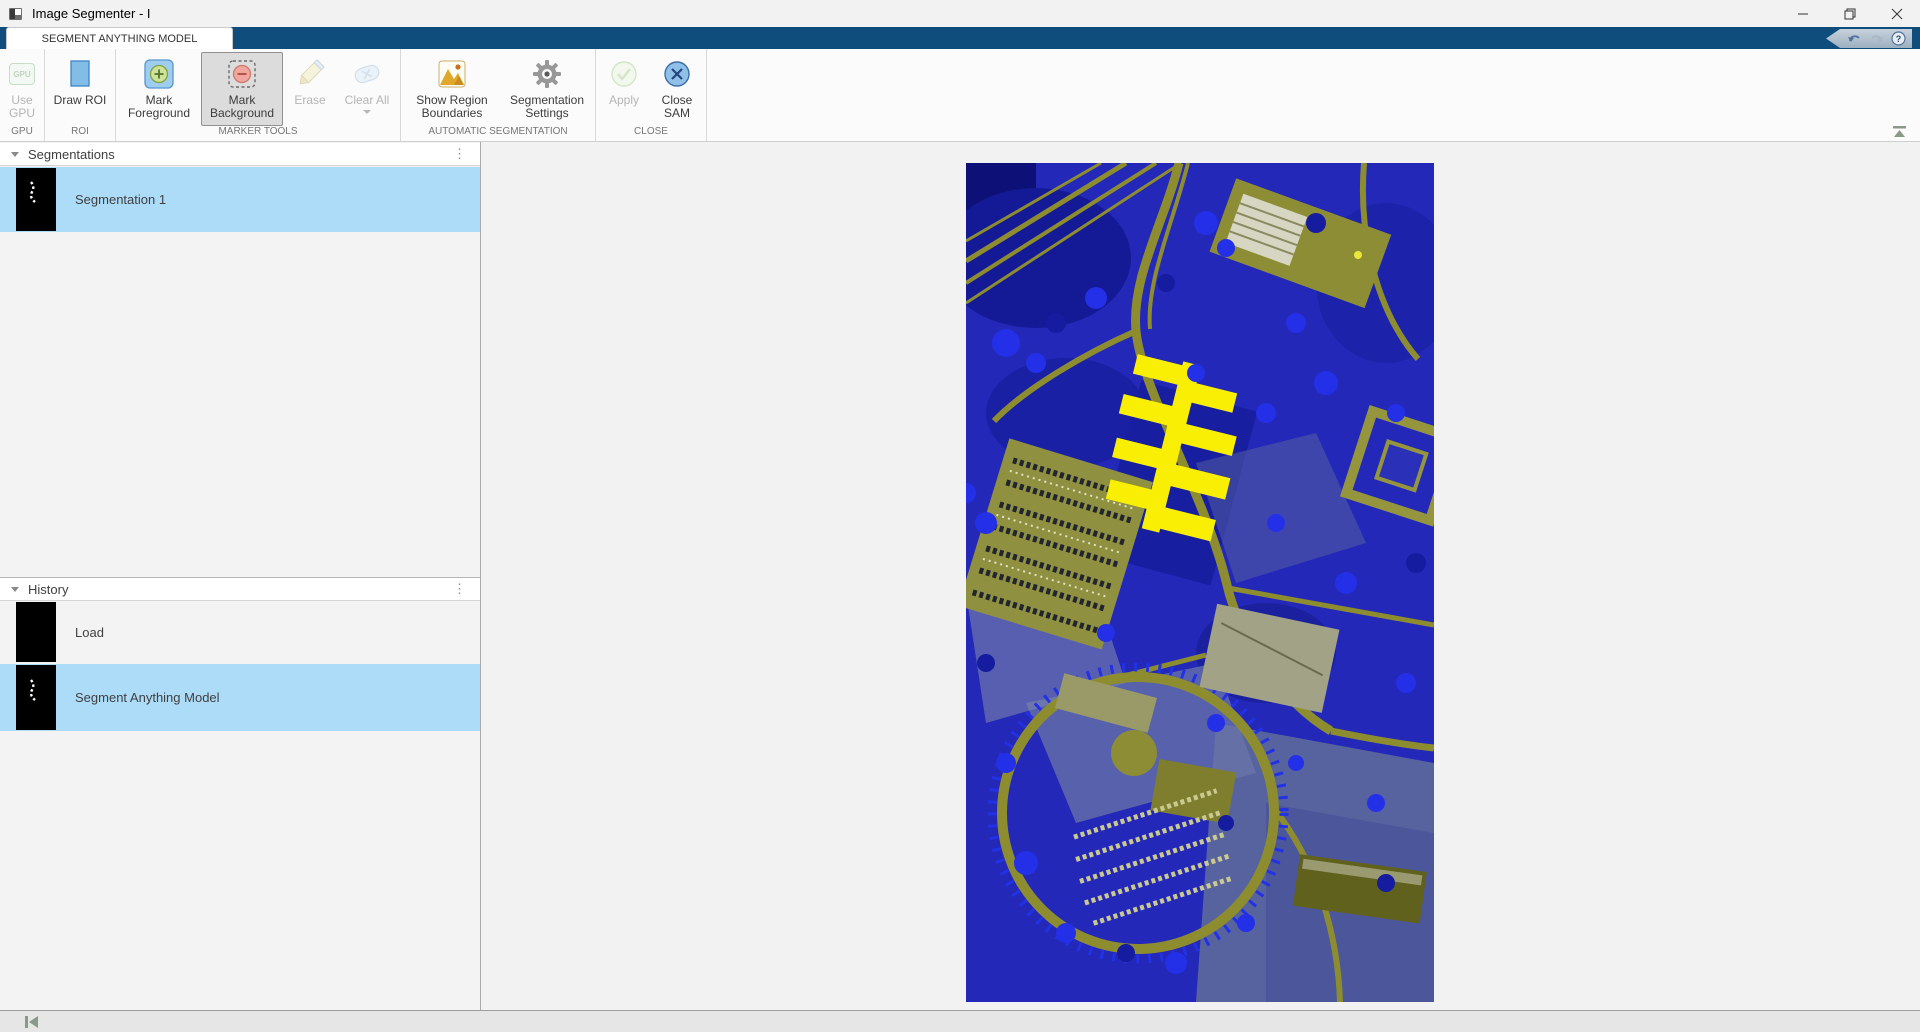 Image resolution: width=1920 pixels, height=1032 pixels. What do you see at coordinates (240, 199) in the screenshot?
I see `segmentation-list-item: Segmentation 1` at bounding box center [240, 199].